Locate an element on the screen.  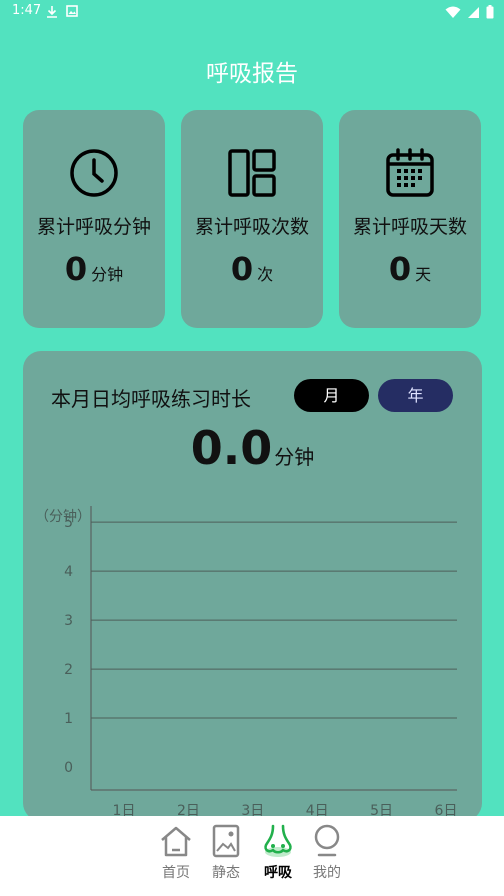
y-tick-label: 2 is located at coordinates (68, 670).